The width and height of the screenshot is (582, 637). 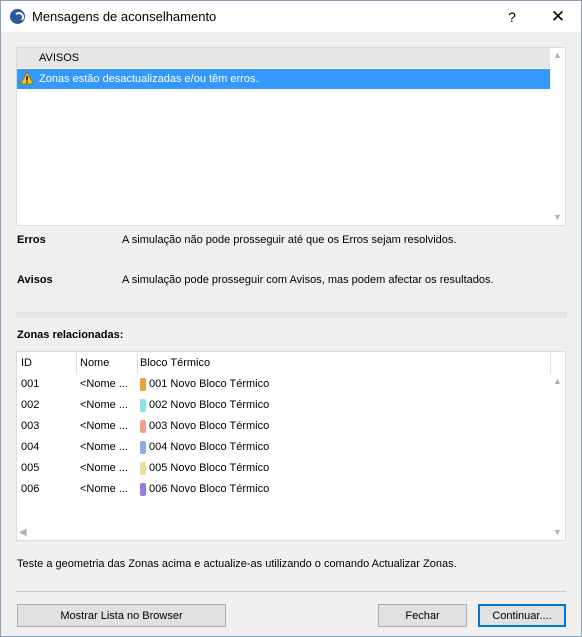 What do you see at coordinates (291, 315) in the screenshot?
I see `section-separator` at bounding box center [291, 315].